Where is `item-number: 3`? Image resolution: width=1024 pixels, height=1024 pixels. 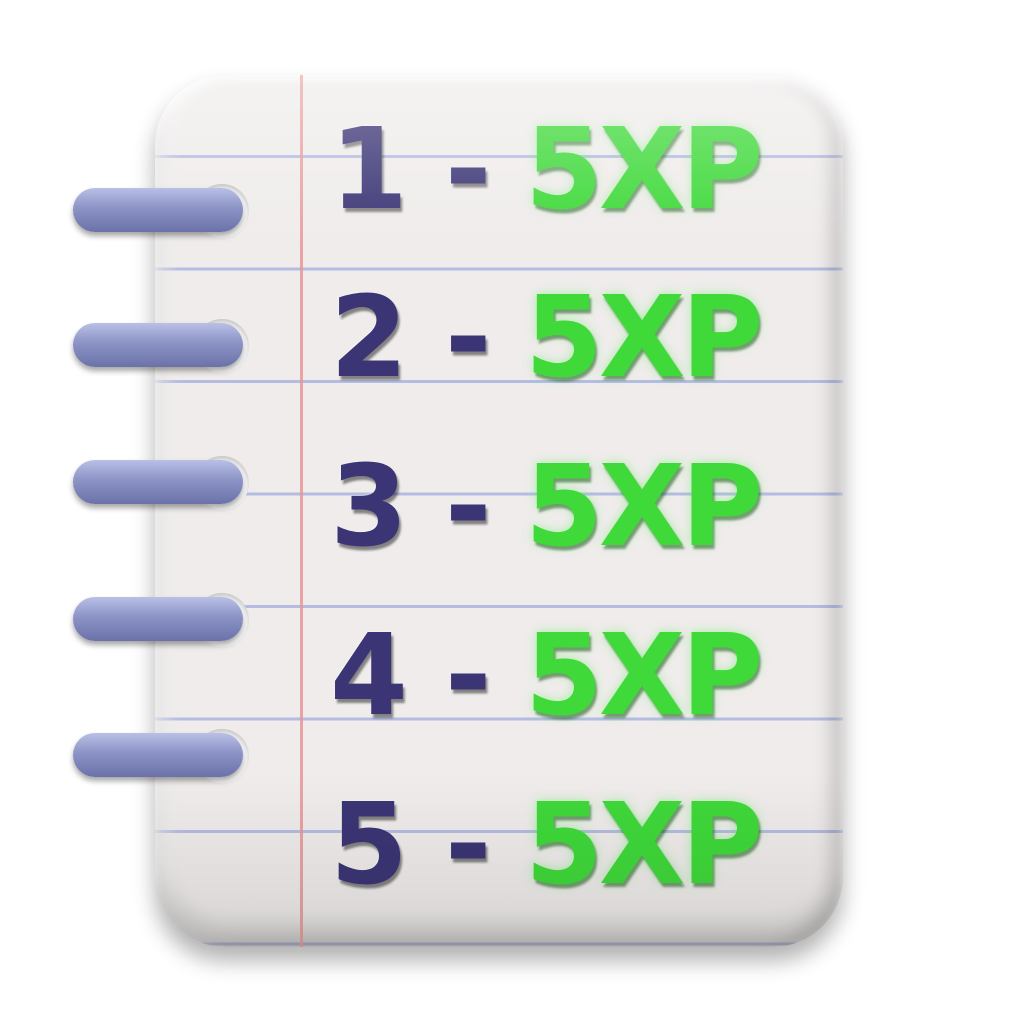
item-number: 3 is located at coordinates (369, 507).